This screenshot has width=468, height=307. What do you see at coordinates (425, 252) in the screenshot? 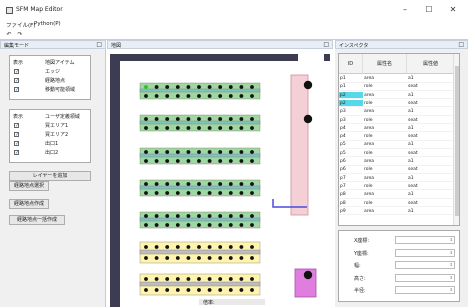
I see `coordinate-spinbox: ⇕` at bounding box center [425, 252].